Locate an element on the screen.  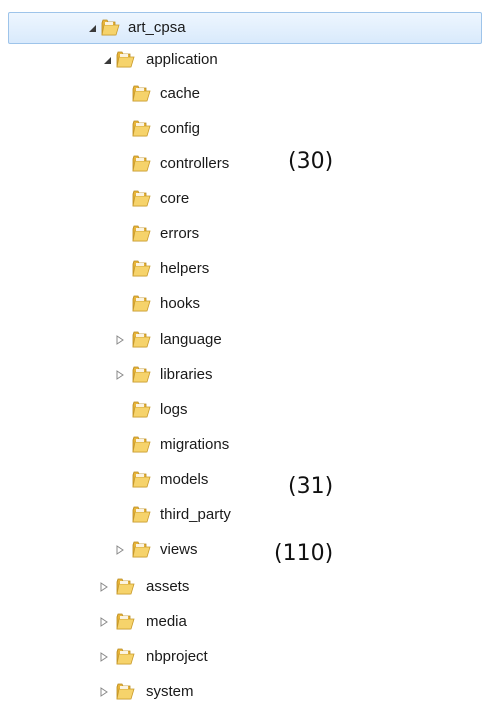
tree-item-label: views is located at coordinates (179, 549).